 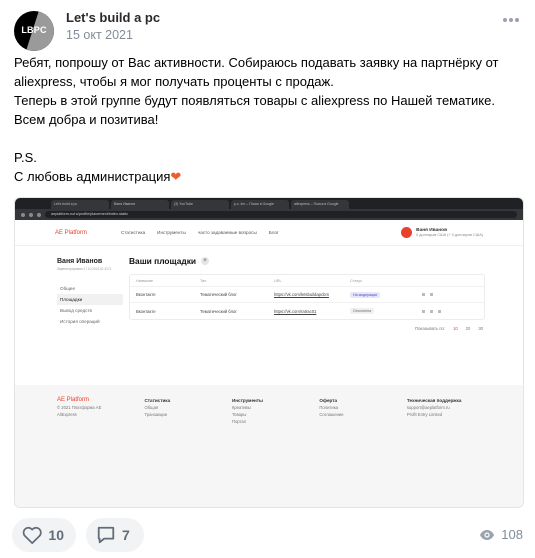 What do you see at coordinates (309, 261) in the screenshot?
I see `ae-page-title: Ваши площадки +` at bounding box center [309, 261].